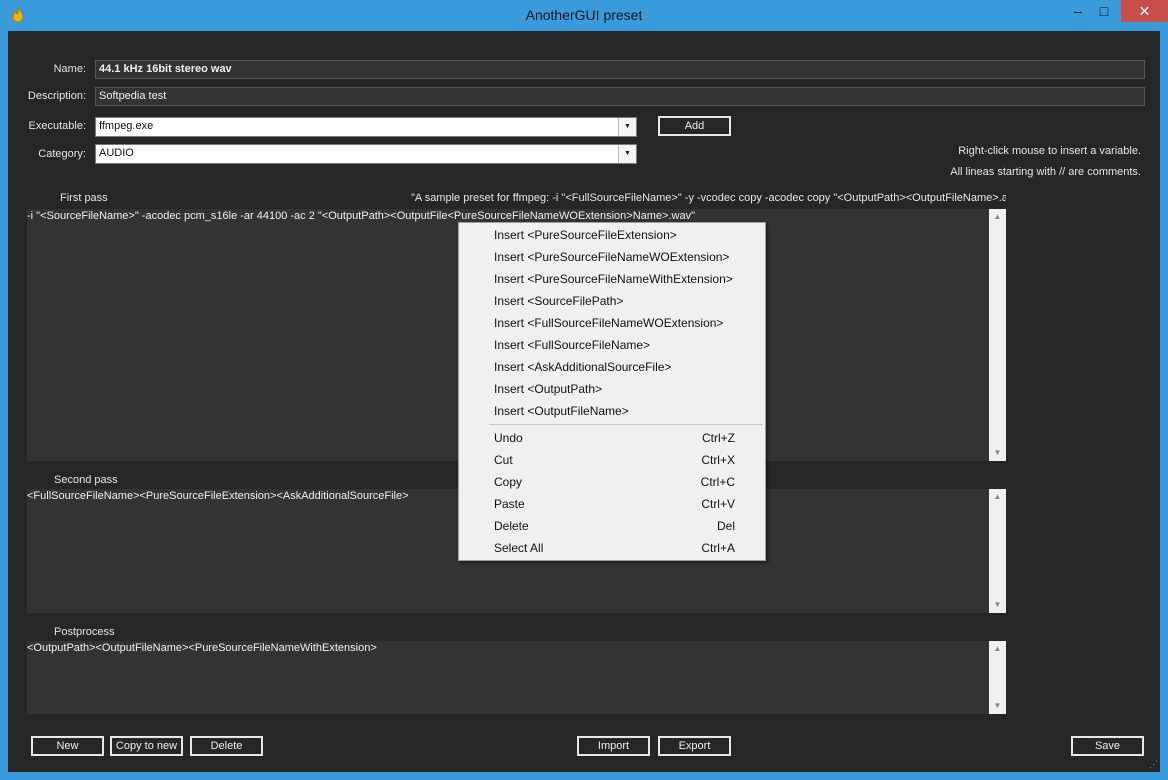 Image resolution: width=1168 pixels, height=780 pixels. I want to click on name-label: Name:, so click(69, 69).